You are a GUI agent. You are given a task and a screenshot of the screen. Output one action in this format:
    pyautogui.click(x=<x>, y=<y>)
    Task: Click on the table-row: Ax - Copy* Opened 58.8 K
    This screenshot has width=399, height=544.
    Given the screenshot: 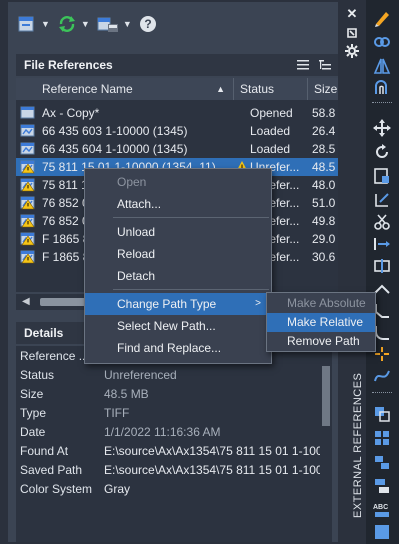 What is the action you would take?
    pyautogui.click(x=177, y=113)
    